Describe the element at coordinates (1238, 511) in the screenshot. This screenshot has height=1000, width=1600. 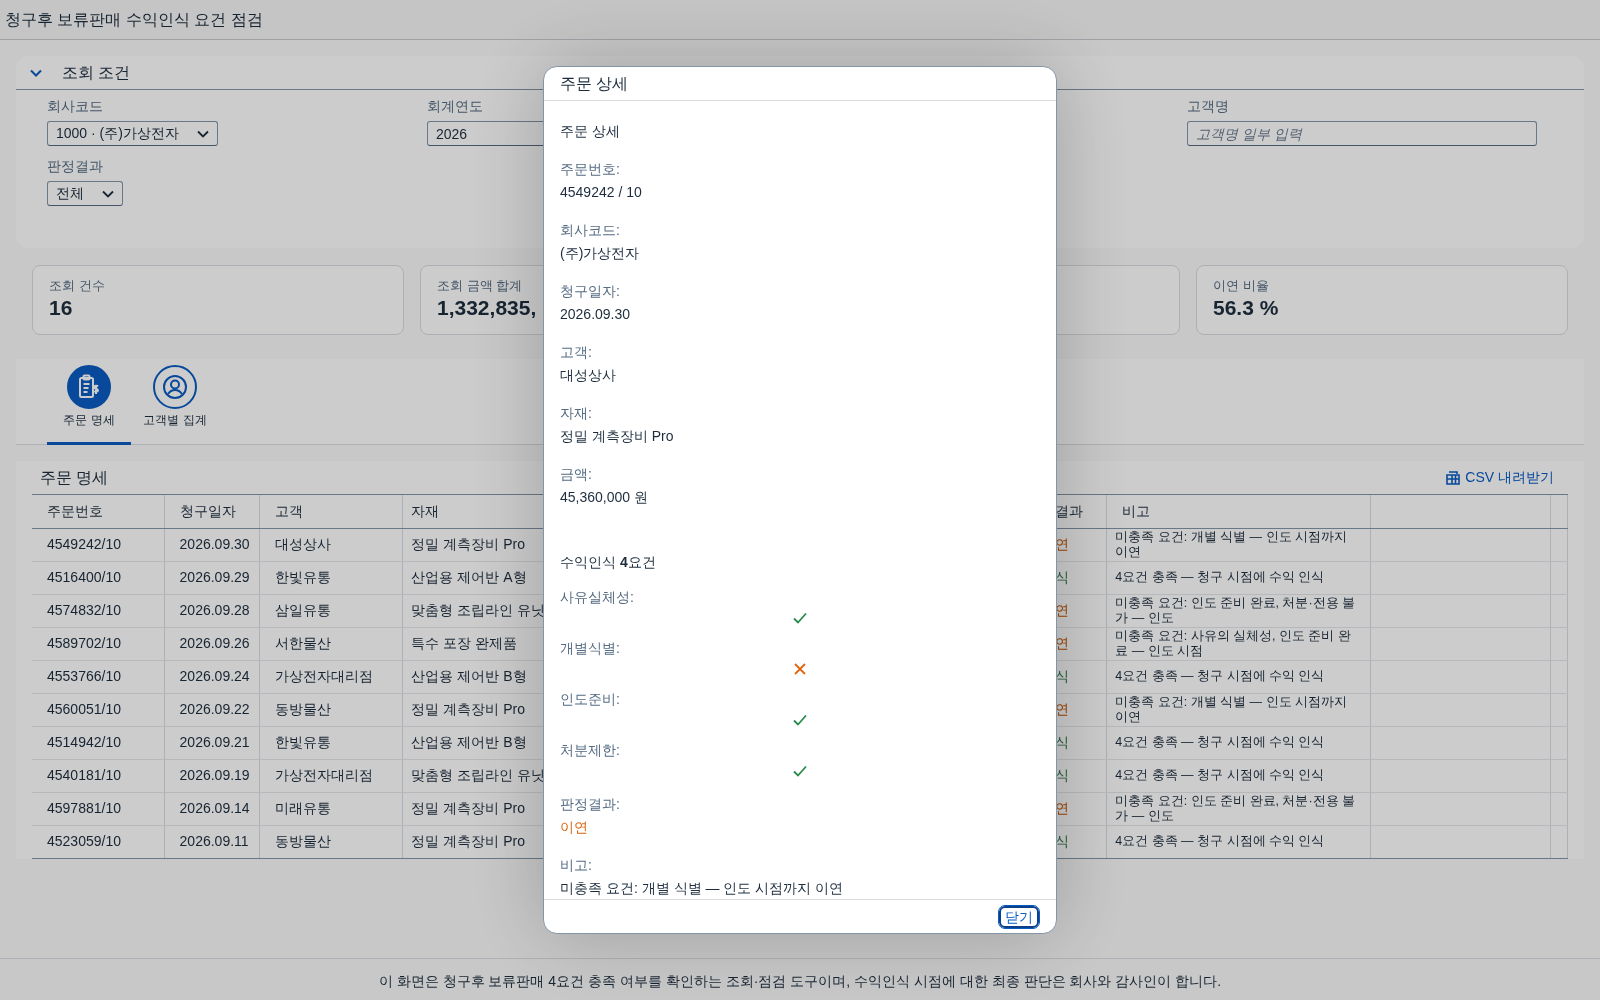
I see `column-header: 비고` at that location.